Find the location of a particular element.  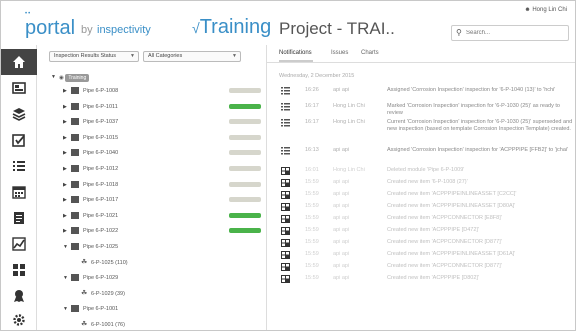

nav-chart is located at coordinates (19, 244).